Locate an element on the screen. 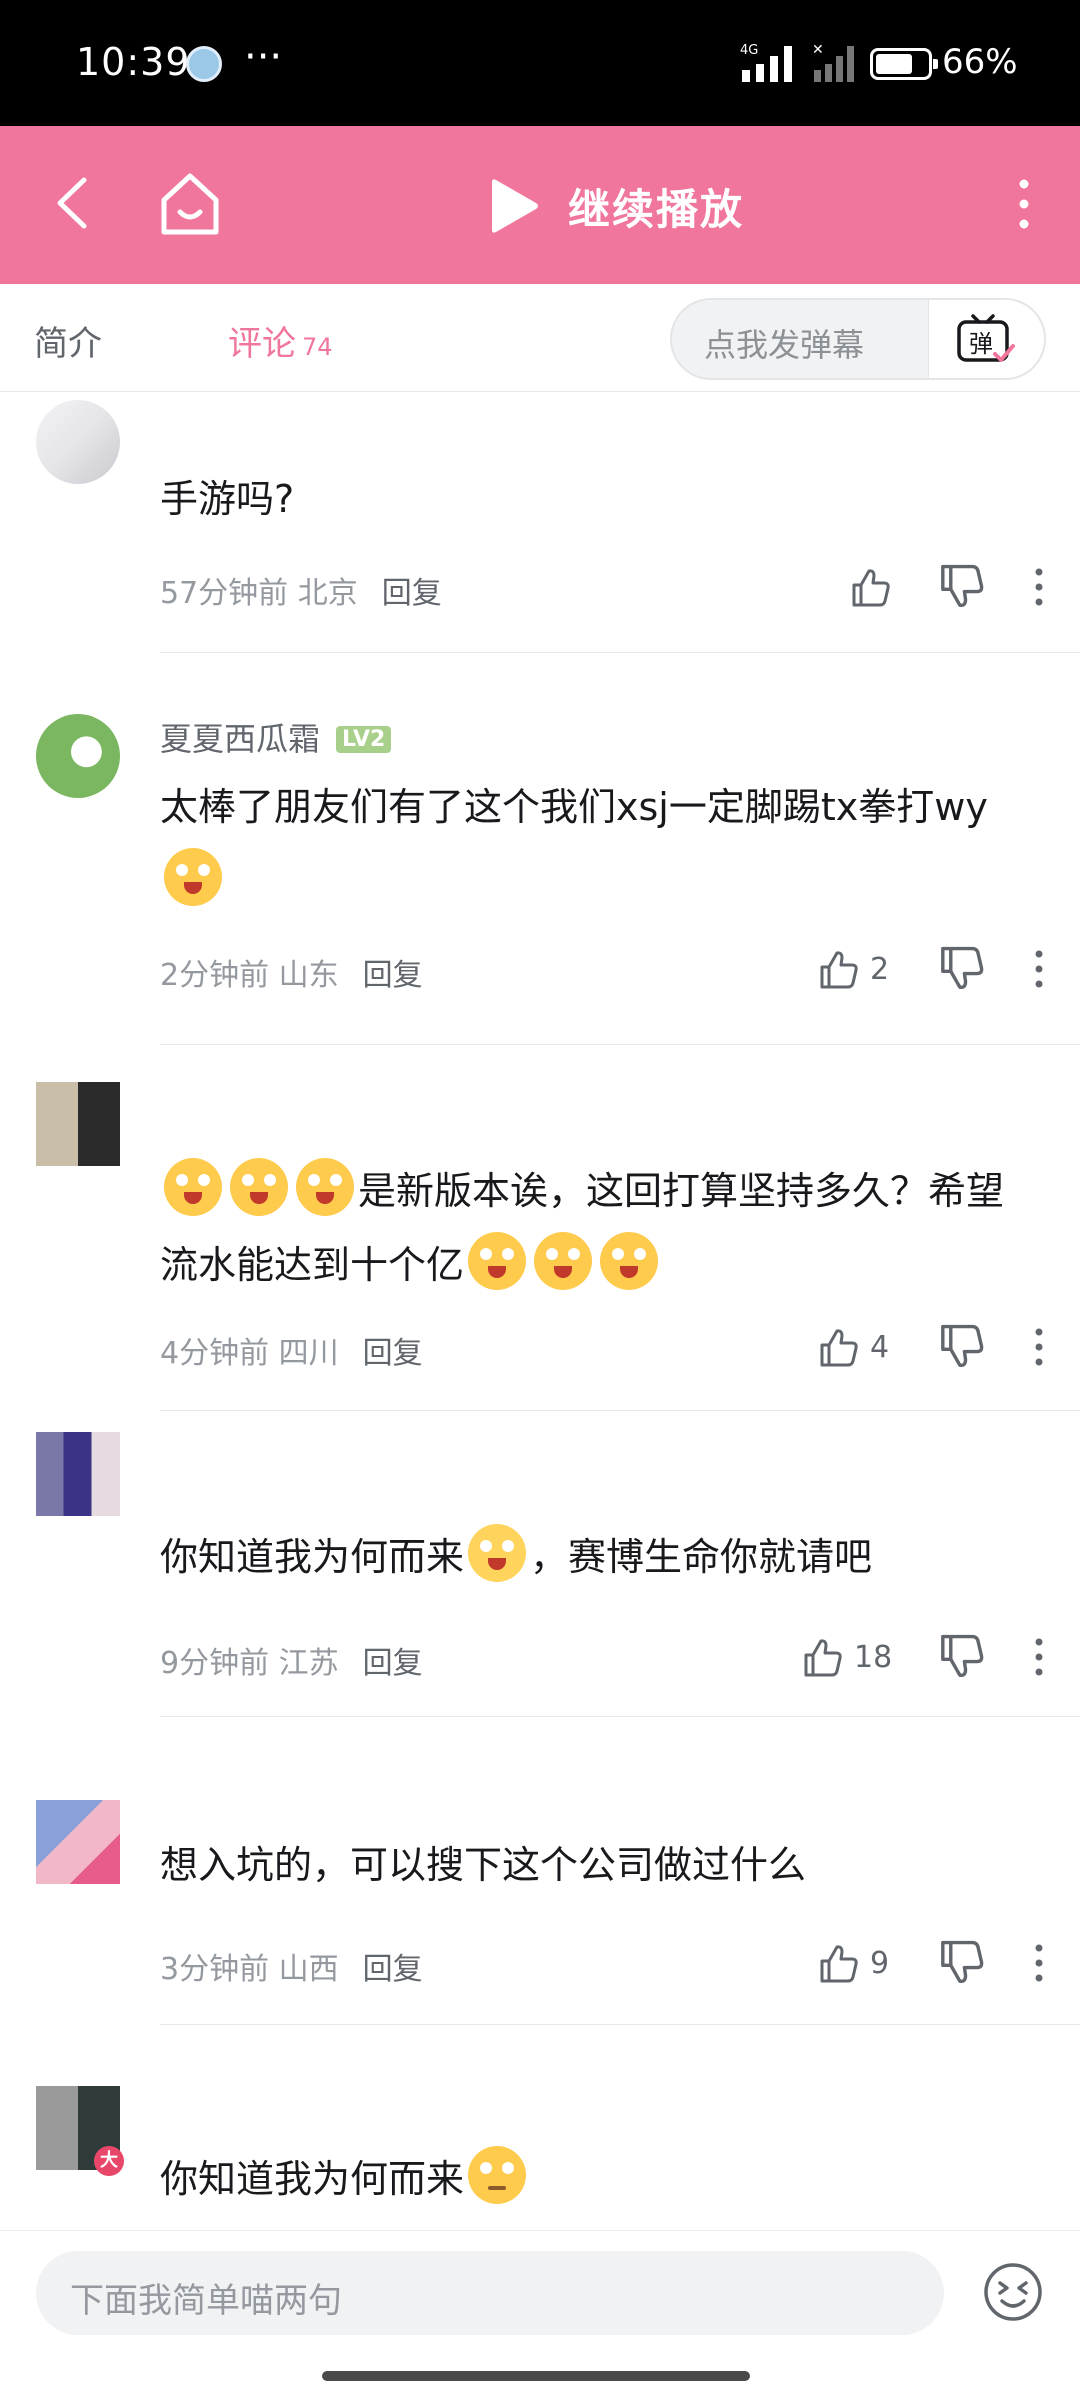  resume-playback-label: 继续播放 is located at coordinates (656, 209).